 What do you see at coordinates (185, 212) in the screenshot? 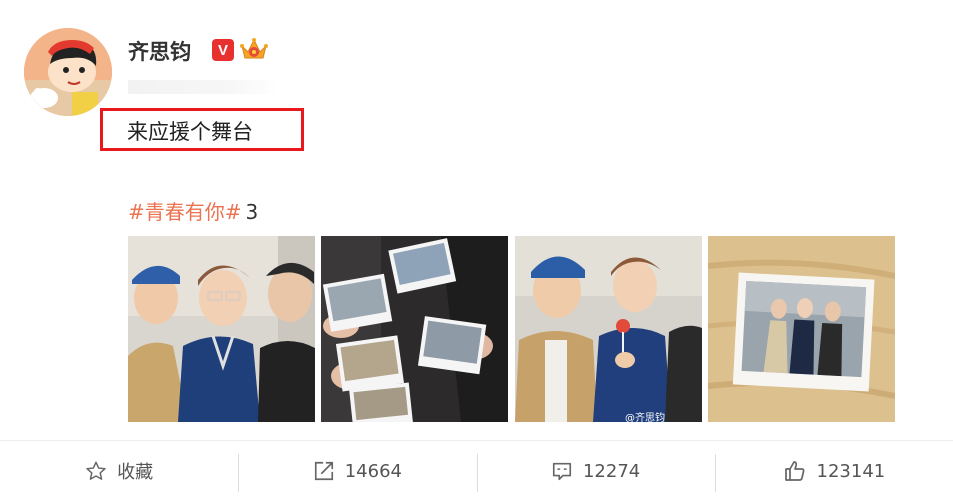
I see `hashtag-link: #青春有你#` at bounding box center [185, 212].